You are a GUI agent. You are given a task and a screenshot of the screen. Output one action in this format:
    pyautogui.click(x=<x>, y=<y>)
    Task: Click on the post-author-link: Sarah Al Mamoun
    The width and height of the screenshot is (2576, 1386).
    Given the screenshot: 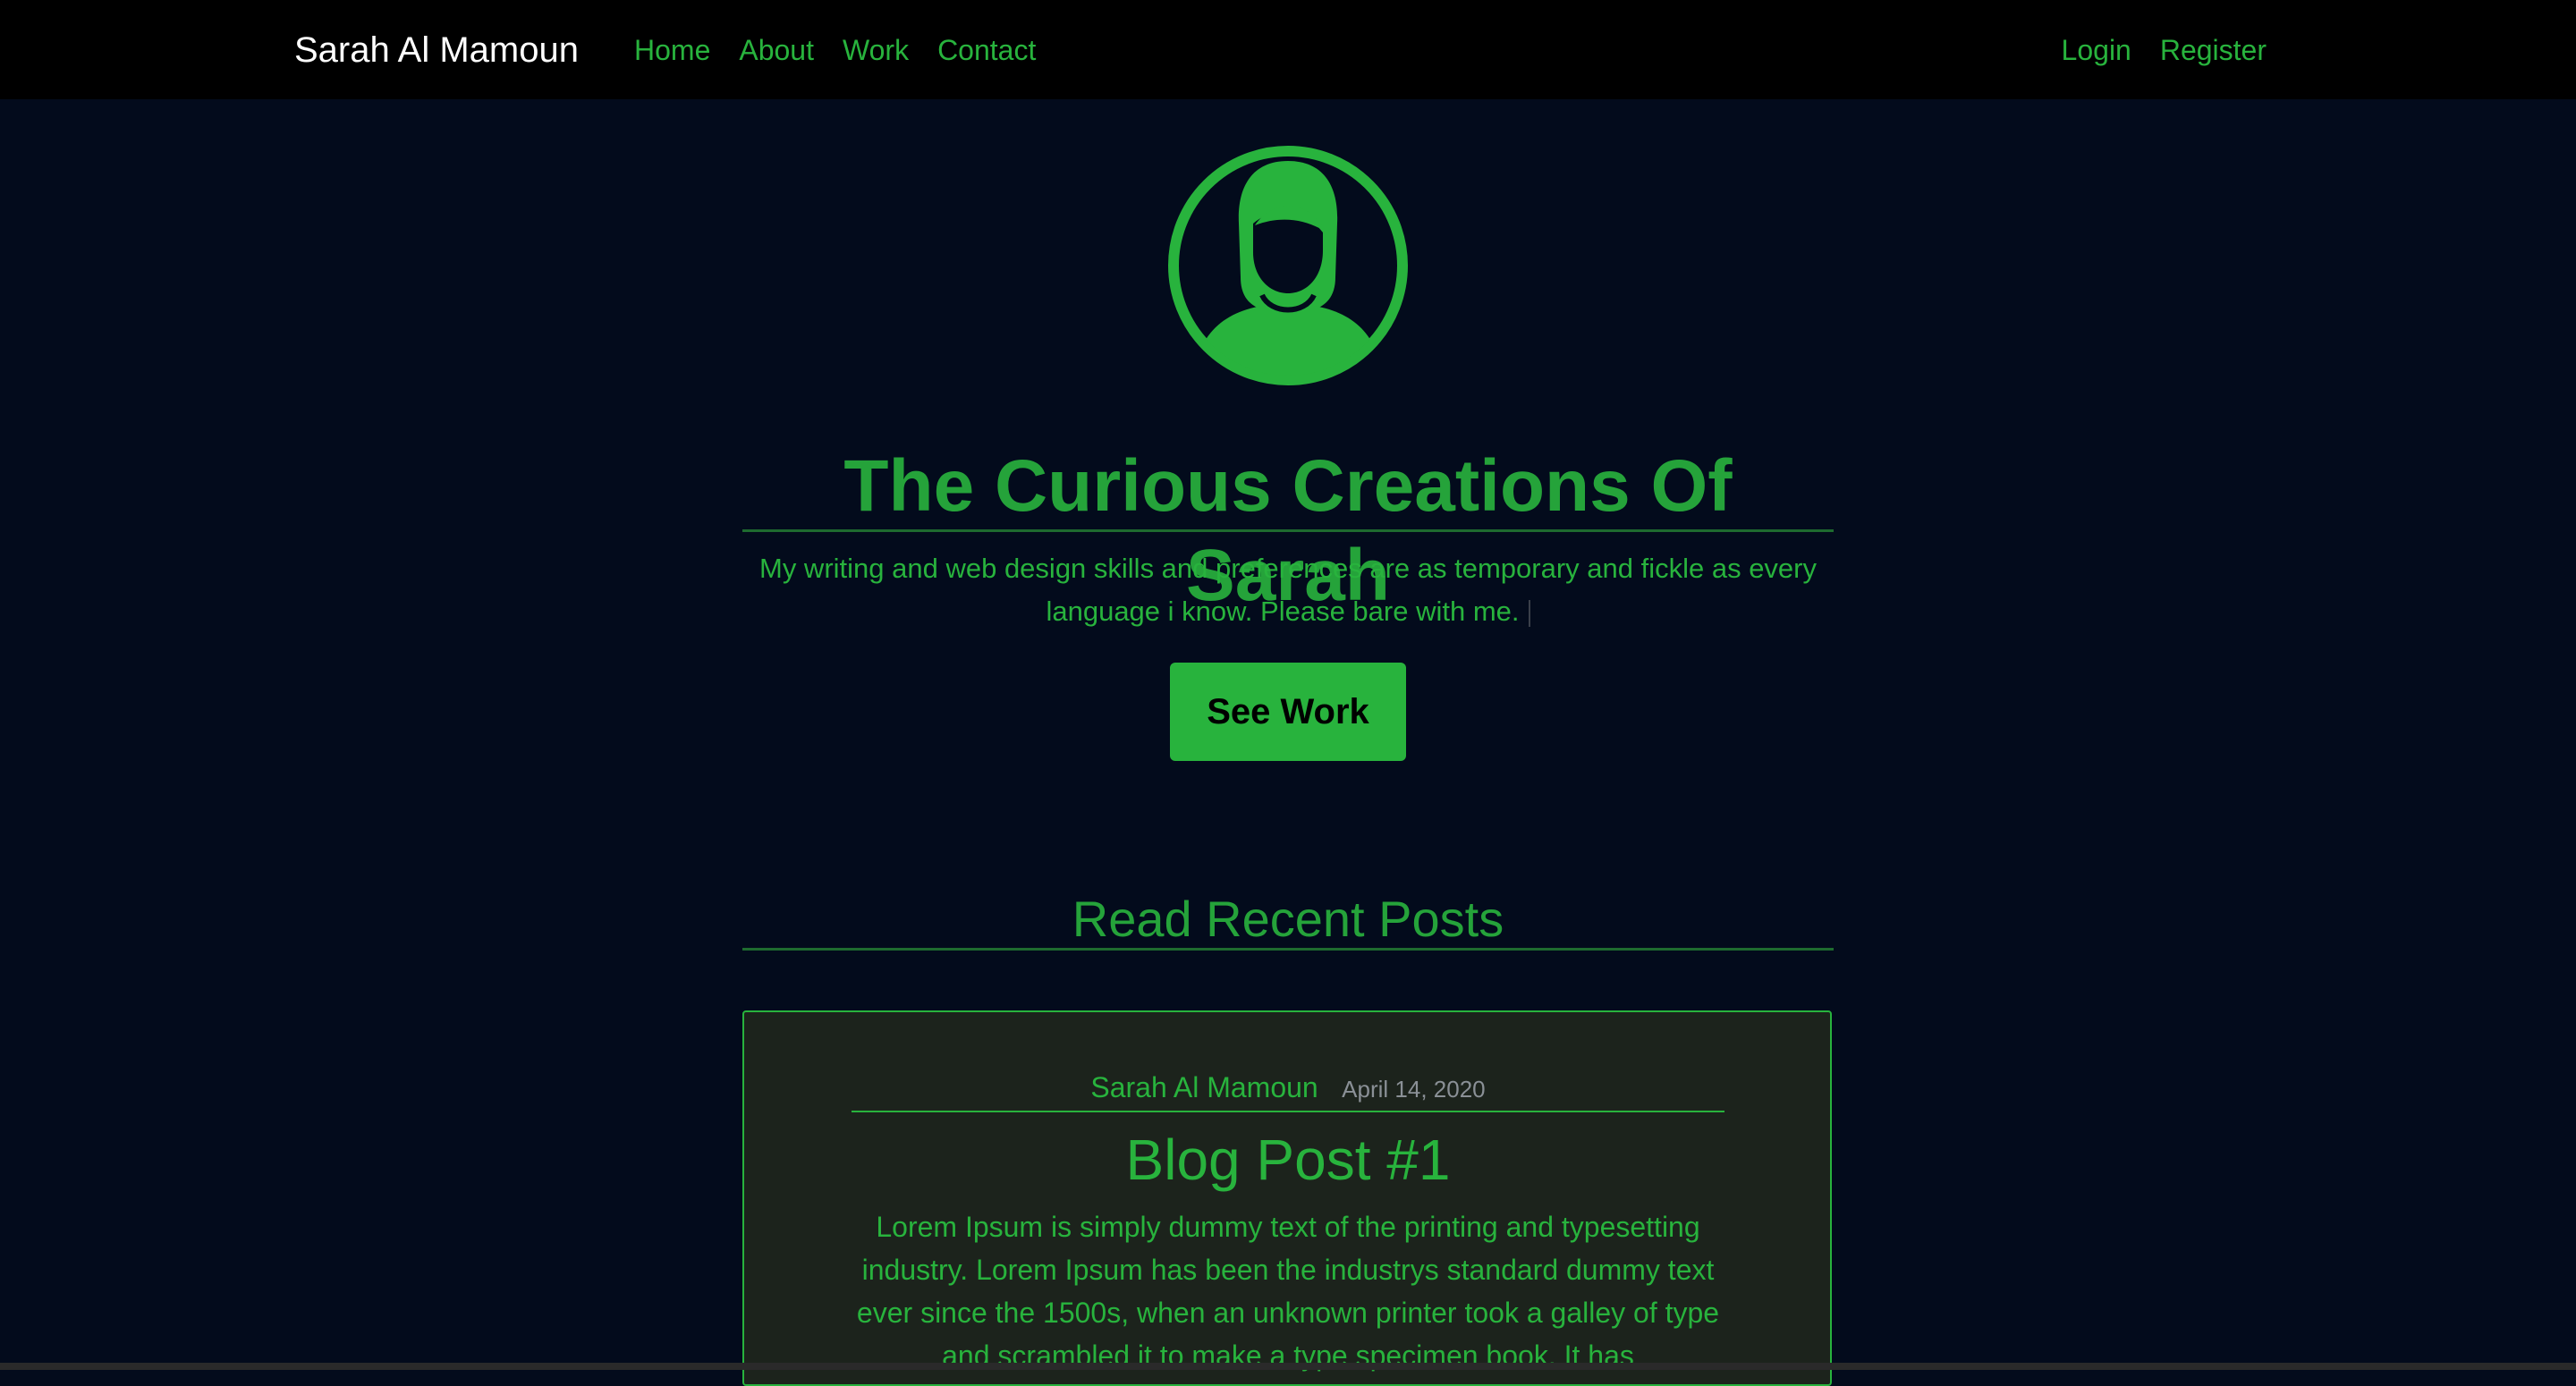 What is the action you would take?
    pyautogui.click(x=1204, y=1087)
    